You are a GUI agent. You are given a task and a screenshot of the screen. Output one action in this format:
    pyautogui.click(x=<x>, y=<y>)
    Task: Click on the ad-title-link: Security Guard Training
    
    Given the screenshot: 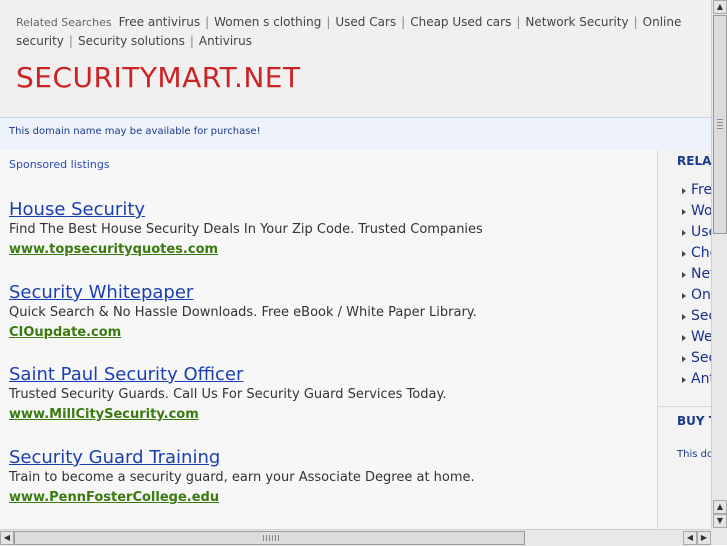 What is the action you would take?
    pyautogui.click(x=114, y=458)
    